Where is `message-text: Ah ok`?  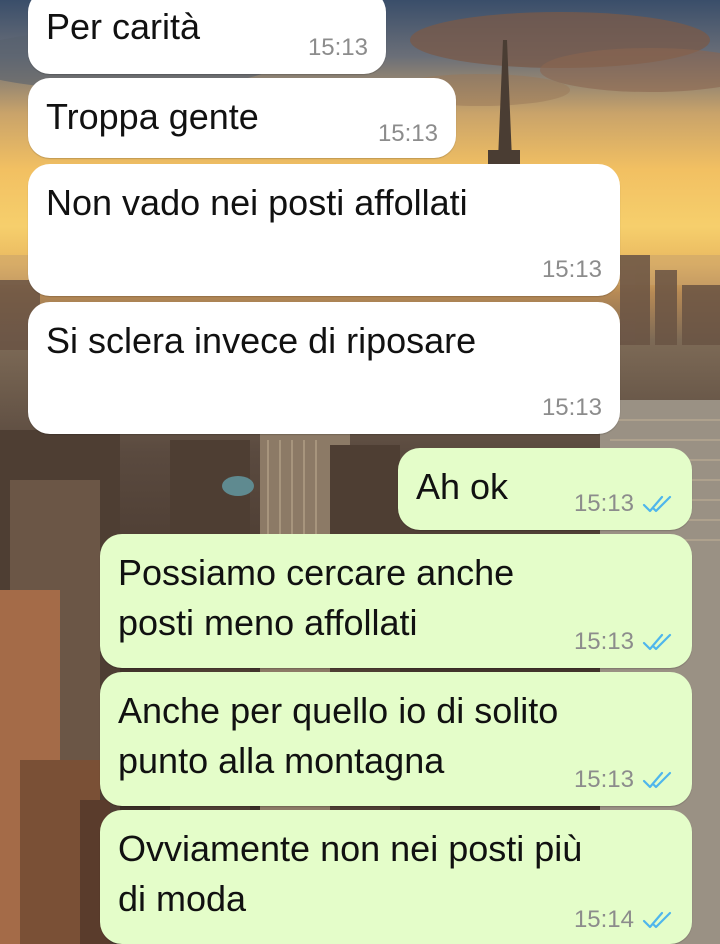 message-text: Ah ok is located at coordinates (462, 486).